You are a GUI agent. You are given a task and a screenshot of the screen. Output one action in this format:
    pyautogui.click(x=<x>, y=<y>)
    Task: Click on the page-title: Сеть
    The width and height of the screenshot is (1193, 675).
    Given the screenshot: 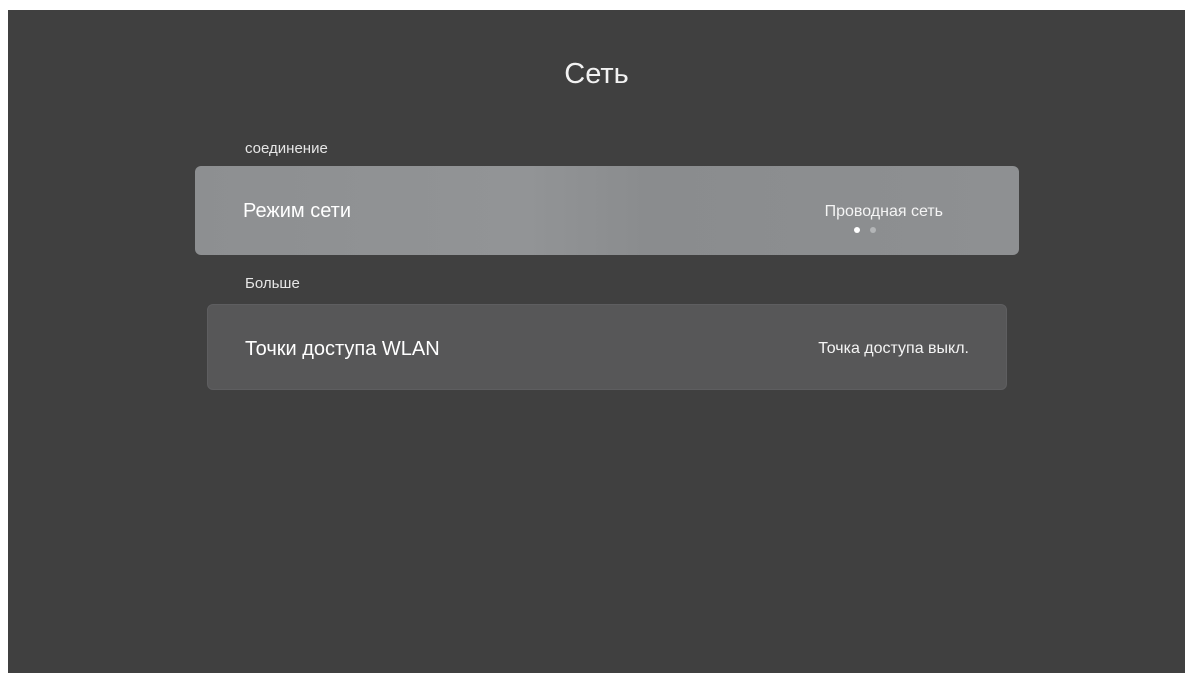 What is the action you would take?
    pyautogui.click(x=596, y=74)
    